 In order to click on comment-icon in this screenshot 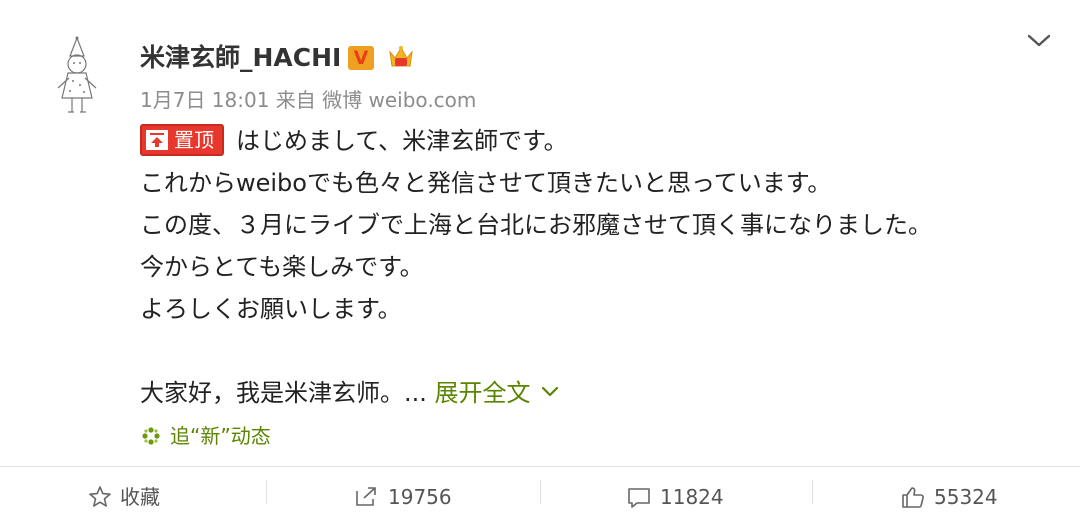, I will do `click(639, 497)`.